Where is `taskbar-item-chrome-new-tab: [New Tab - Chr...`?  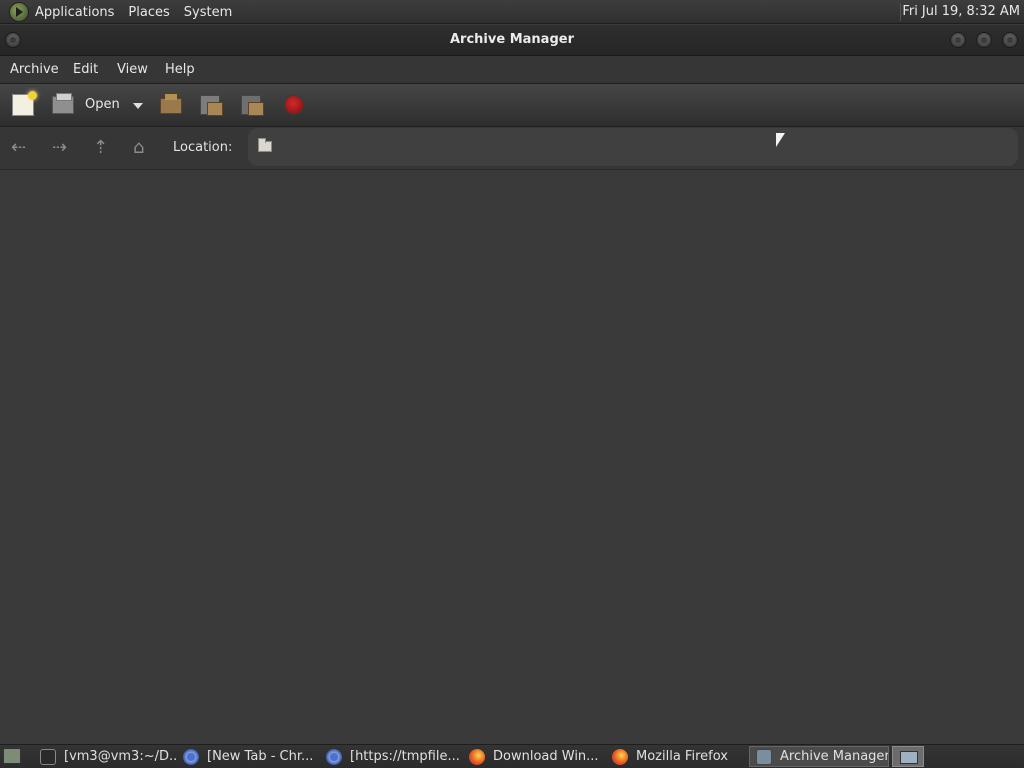
taskbar-item-chrome-new-tab: [New Tab - Chr... is located at coordinates (248, 756).